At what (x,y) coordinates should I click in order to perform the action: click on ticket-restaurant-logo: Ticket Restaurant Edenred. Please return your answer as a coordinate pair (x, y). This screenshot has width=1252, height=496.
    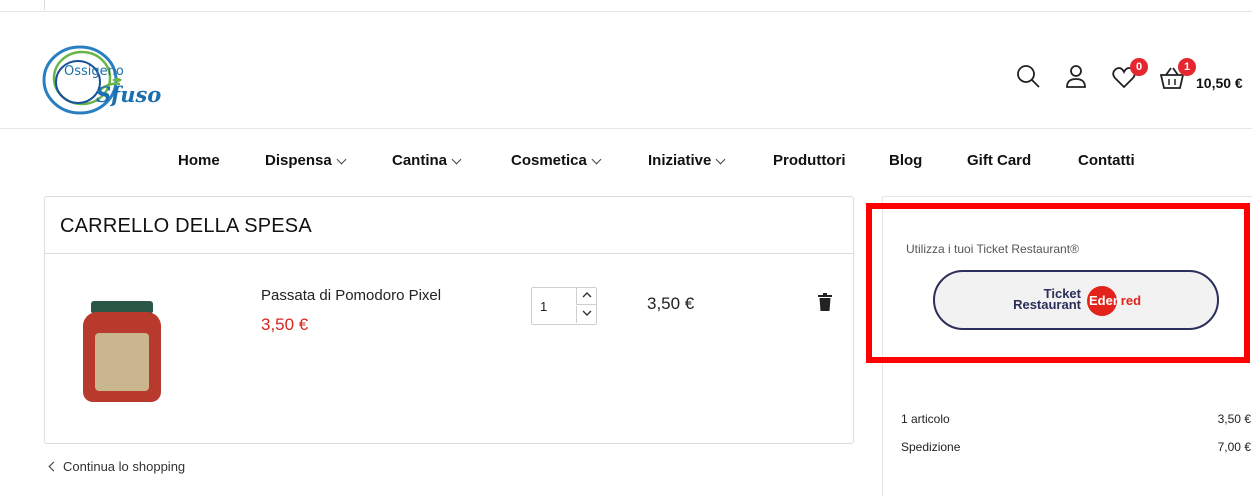
    Looking at the image, I should click on (1083, 301).